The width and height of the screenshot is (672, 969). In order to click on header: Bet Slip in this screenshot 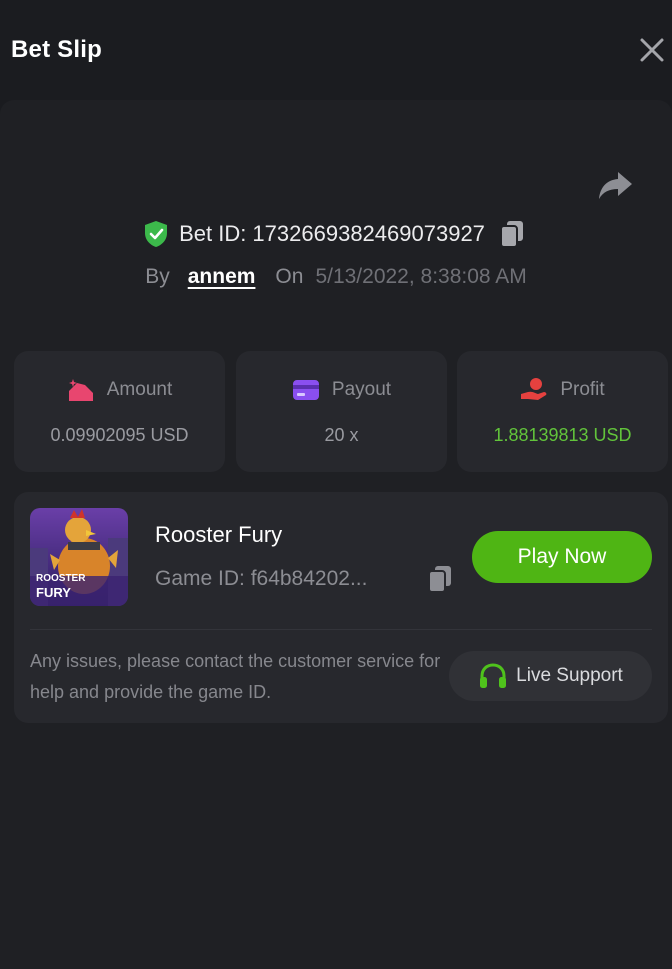, I will do `click(336, 50)`.